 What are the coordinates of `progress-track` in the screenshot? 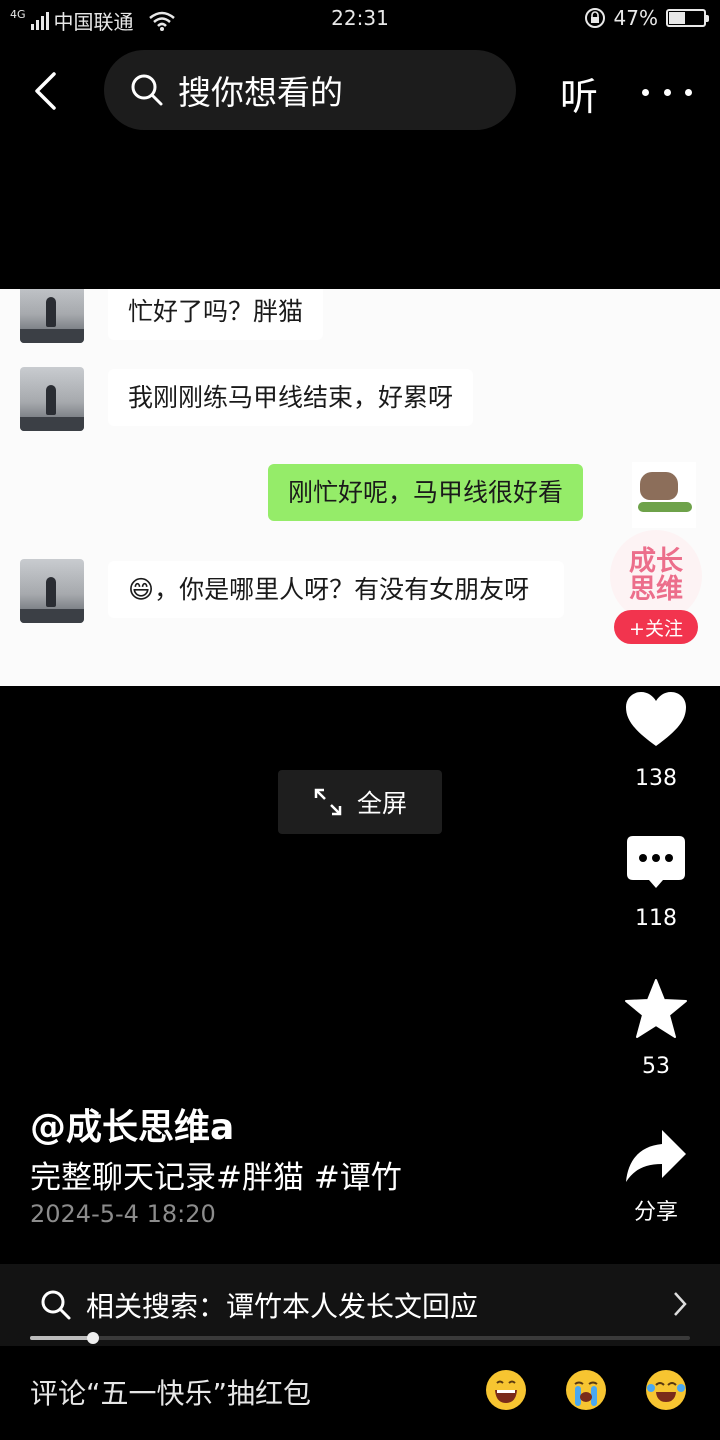 It's located at (360, 1338).